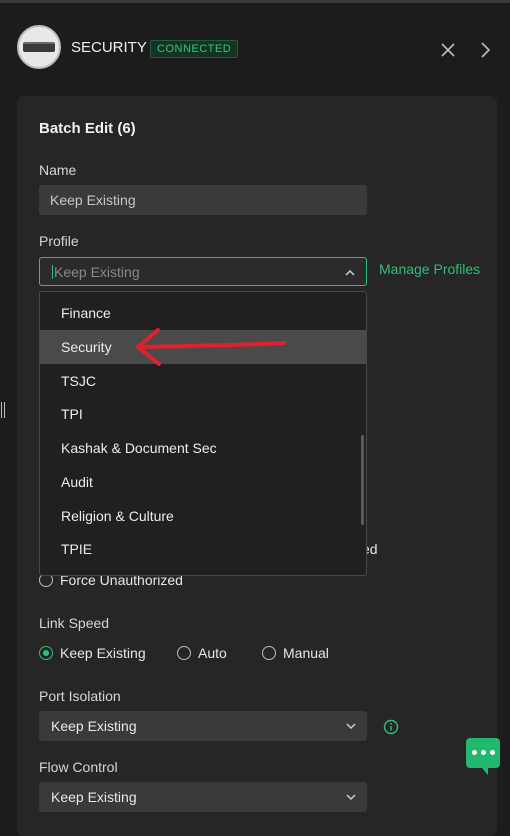 This screenshot has width=510, height=836. Describe the element at coordinates (350, 272) in the screenshot. I see `chevron-up-icon` at that location.